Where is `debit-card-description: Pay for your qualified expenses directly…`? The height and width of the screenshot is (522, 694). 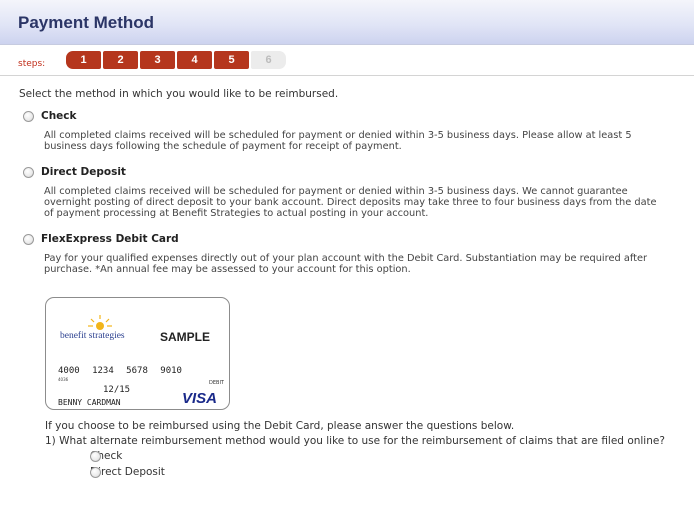
debit-card-description: Pay for your qualified expenses directly… is located at coordinates (346, 264).